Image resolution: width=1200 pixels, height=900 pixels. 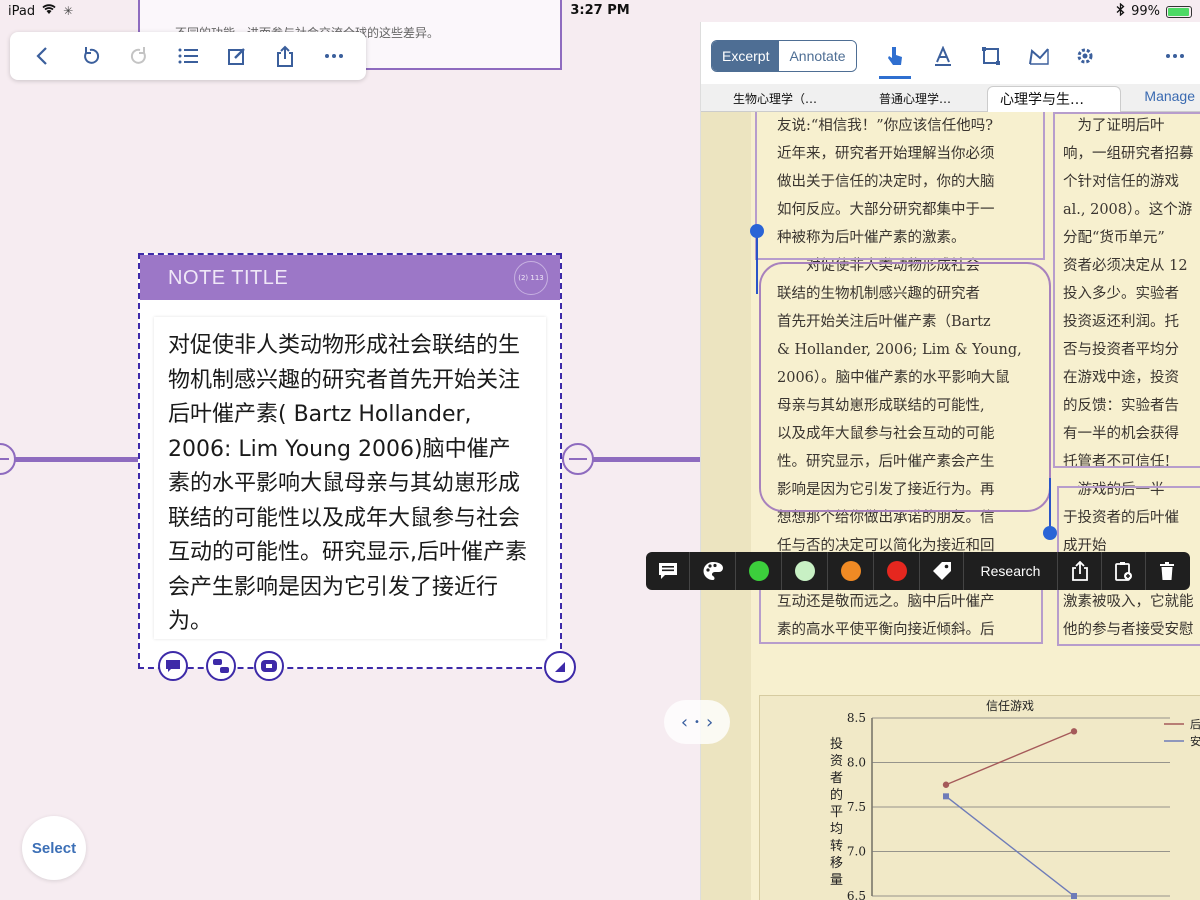 What do you see at coordinates (8, 459) in the screenshot?
I see `left-collapse-handle` at bounding box center [8, 459].